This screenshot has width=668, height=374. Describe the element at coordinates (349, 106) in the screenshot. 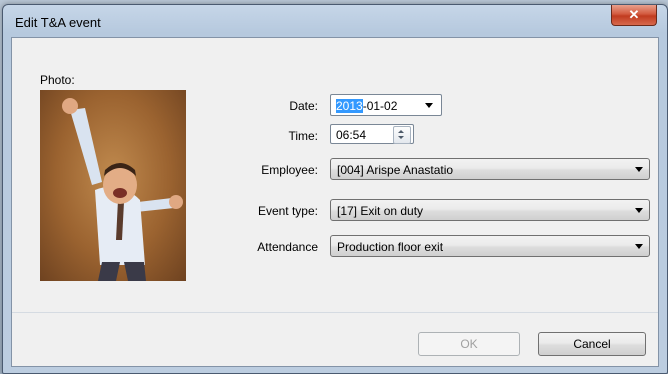

I see `date-year-selected: 2013` at that location.